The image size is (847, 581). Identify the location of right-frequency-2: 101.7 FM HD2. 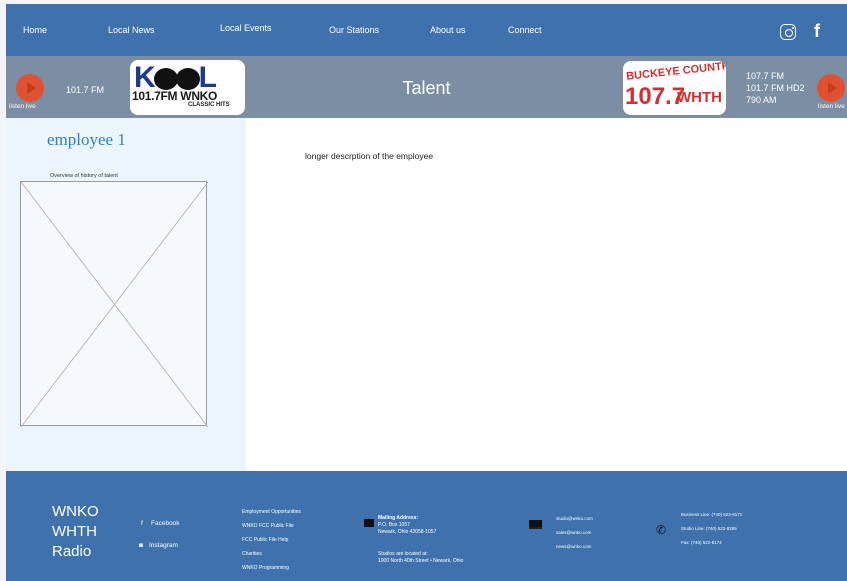
(775, 88).